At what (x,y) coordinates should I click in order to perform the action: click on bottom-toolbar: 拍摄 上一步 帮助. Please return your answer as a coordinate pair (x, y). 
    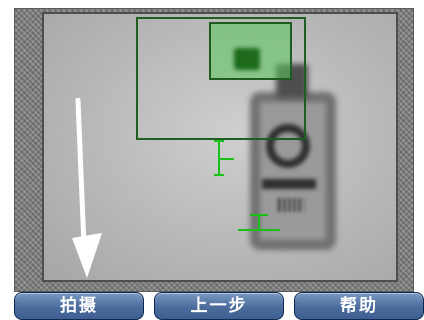
    Looking at the image, I should click on (219, 306).